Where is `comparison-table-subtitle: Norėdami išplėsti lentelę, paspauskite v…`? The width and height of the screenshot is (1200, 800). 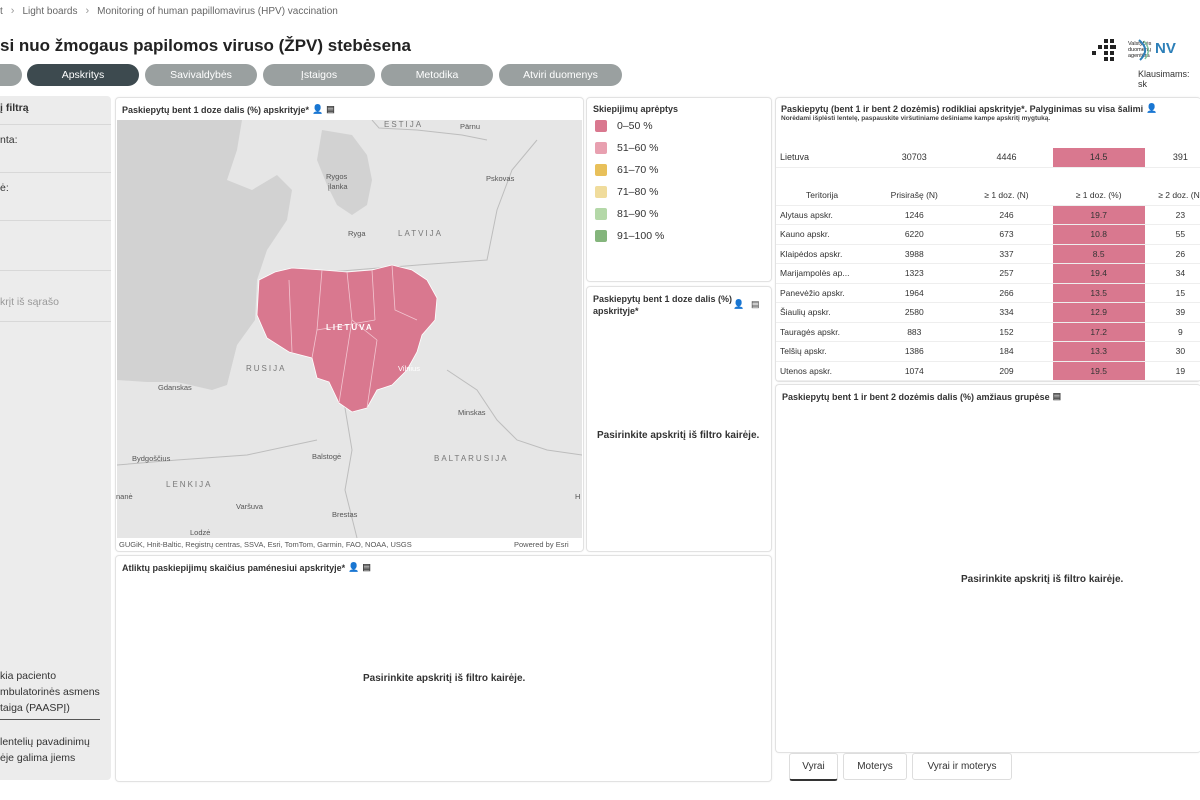 comparison-table-subtitle: Norėdami išplėsti lentelę, paspauskite v… is located at coordinates (916, 118).